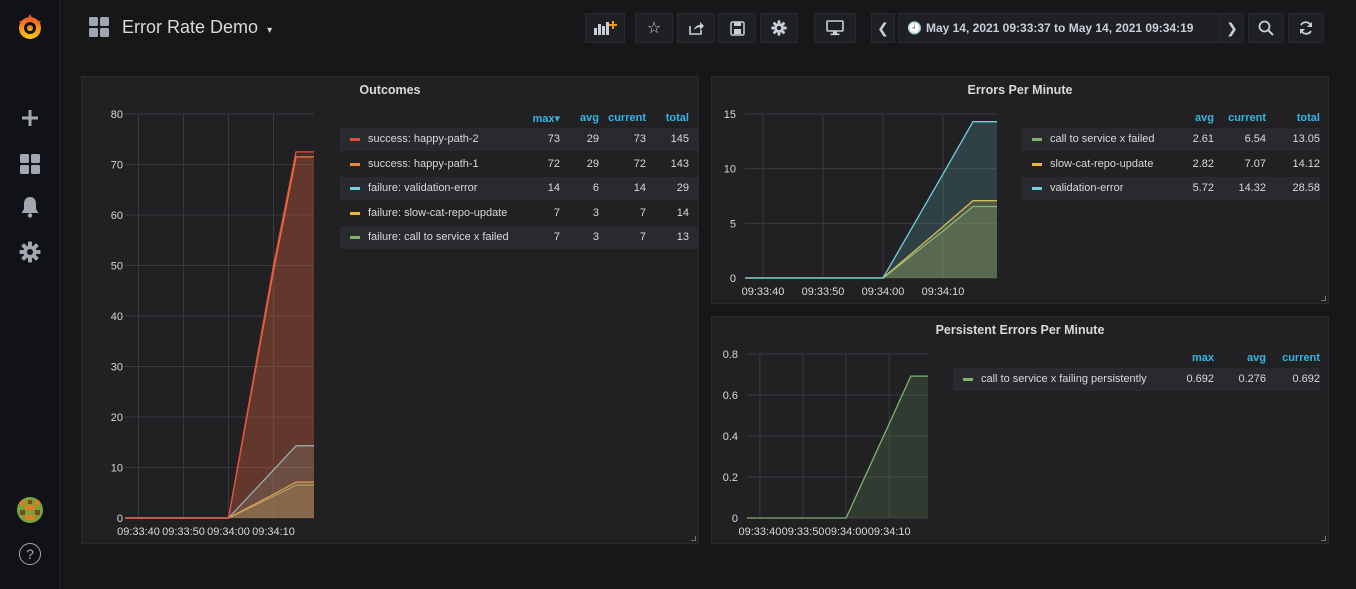 Image resolution: width=1356 pixels, height=589 pixels. I want to click on y-tick-label: 15, so click(730, 115).